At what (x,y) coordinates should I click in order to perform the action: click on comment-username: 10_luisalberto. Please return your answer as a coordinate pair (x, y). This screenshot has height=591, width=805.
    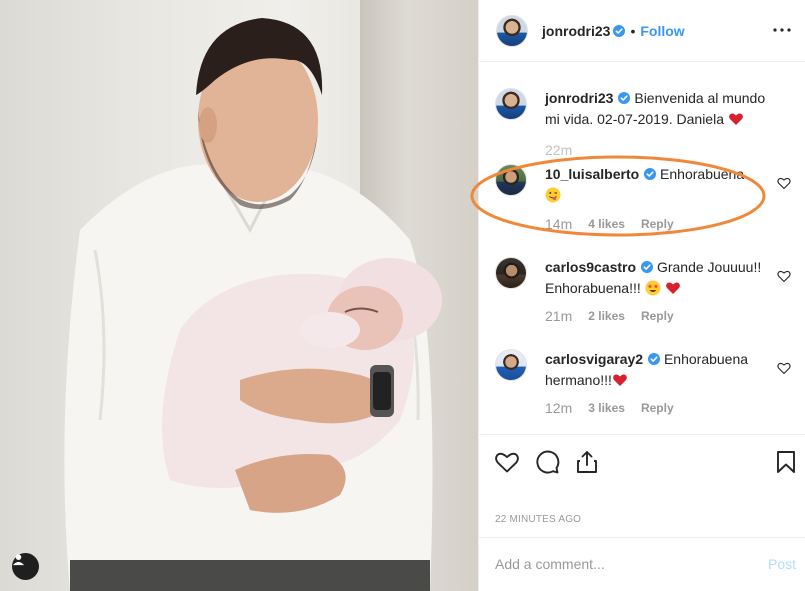
    Looking at the image, I should click on (592, 174).